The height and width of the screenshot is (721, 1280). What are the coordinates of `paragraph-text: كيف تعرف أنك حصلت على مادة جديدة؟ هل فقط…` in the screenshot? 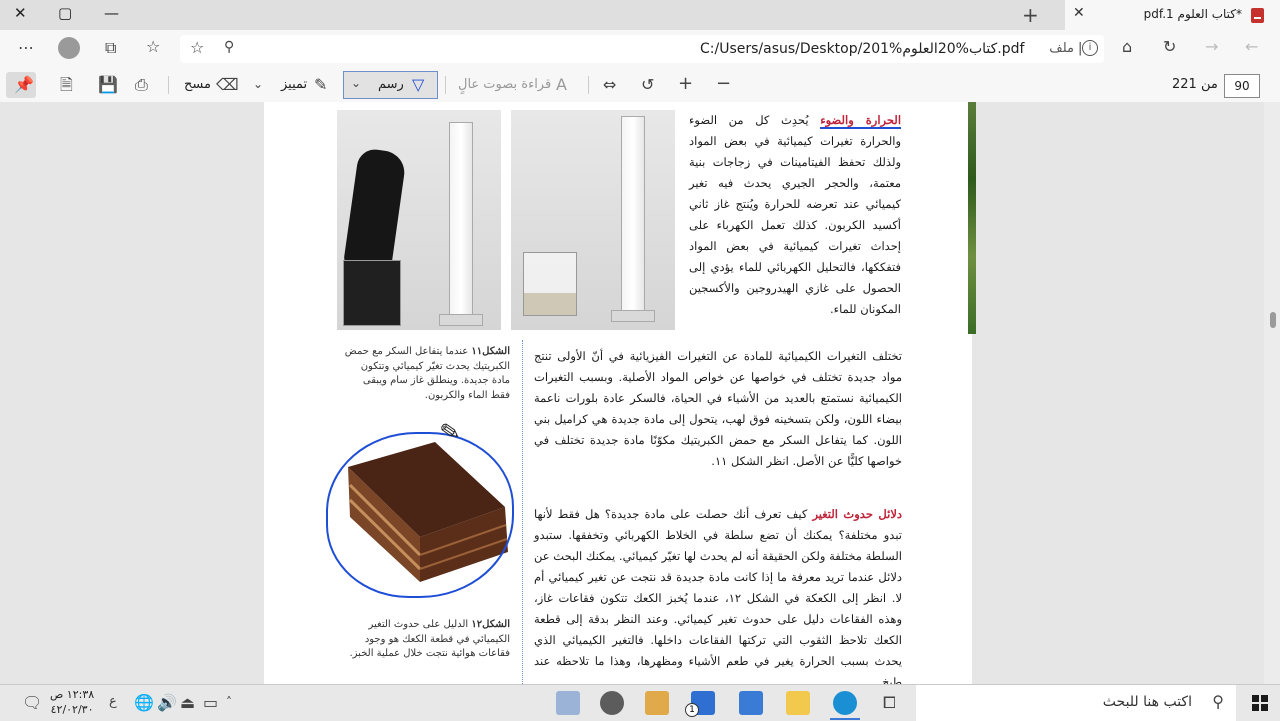 It's located at (718, 595).